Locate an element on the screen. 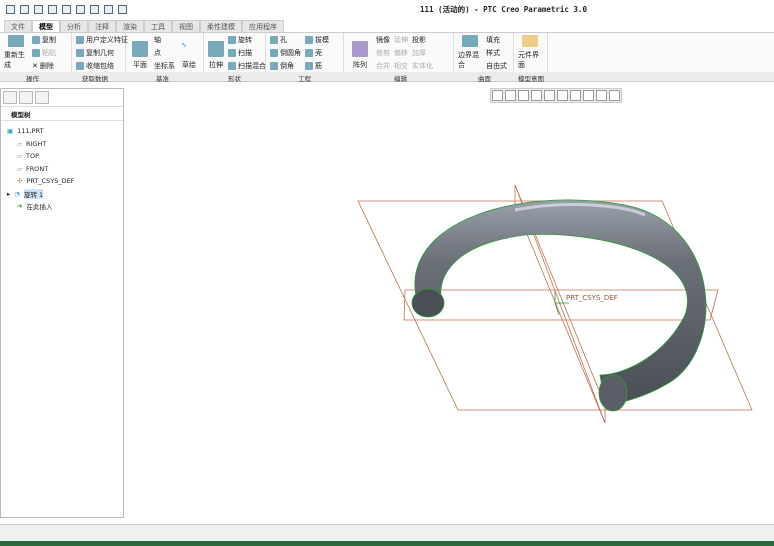 The width and height of the screenshot is (774, 546). datum-display-icon is located at coordinates (588, 95).